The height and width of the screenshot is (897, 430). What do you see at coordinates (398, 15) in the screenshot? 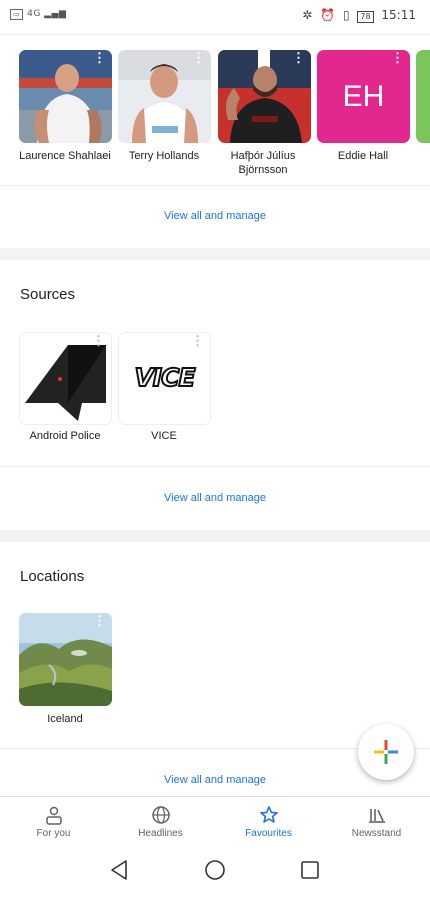
I see `clock: 15:11` at bounding box center [398, 15].